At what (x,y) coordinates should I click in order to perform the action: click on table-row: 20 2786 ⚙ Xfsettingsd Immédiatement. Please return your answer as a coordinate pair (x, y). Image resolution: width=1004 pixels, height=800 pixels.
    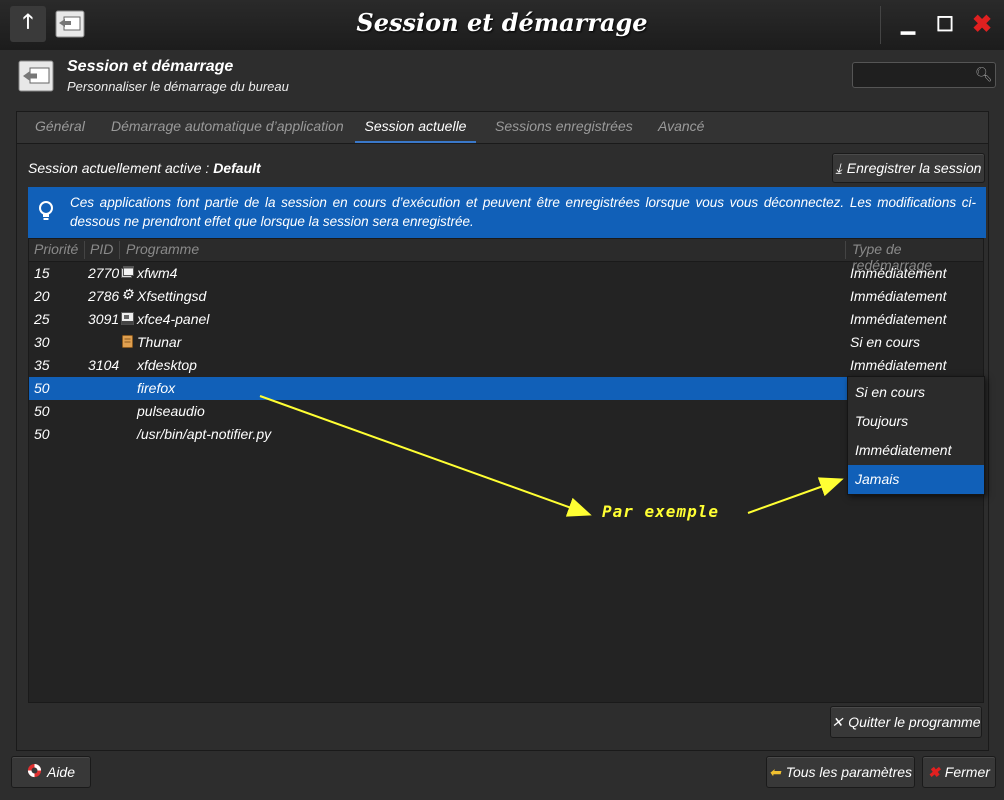
    Looking at the image, I should click on (506, 296).